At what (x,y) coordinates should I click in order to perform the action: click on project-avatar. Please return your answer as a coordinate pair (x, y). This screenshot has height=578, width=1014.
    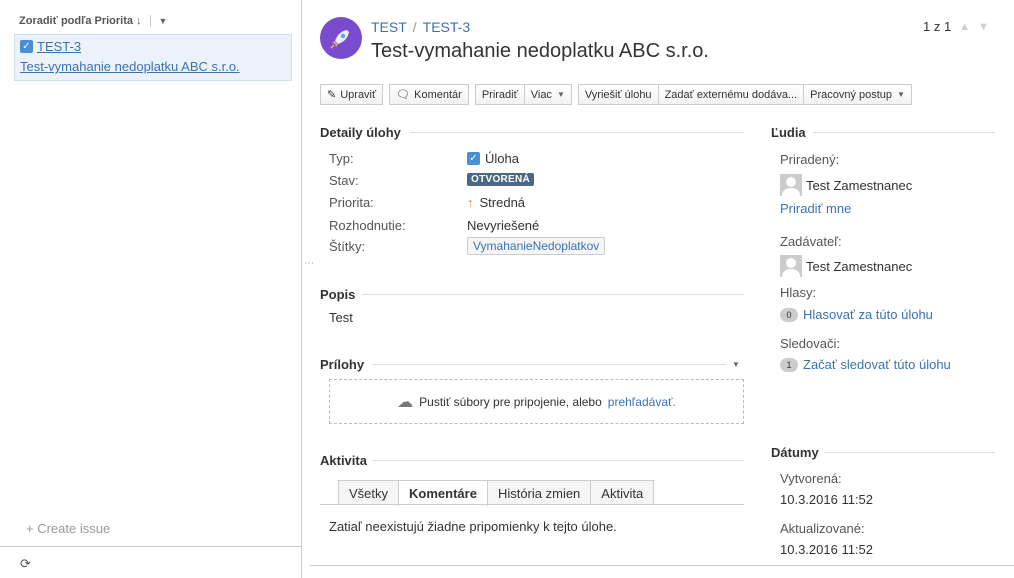
    Looking at the image, I should click on (341, 38).